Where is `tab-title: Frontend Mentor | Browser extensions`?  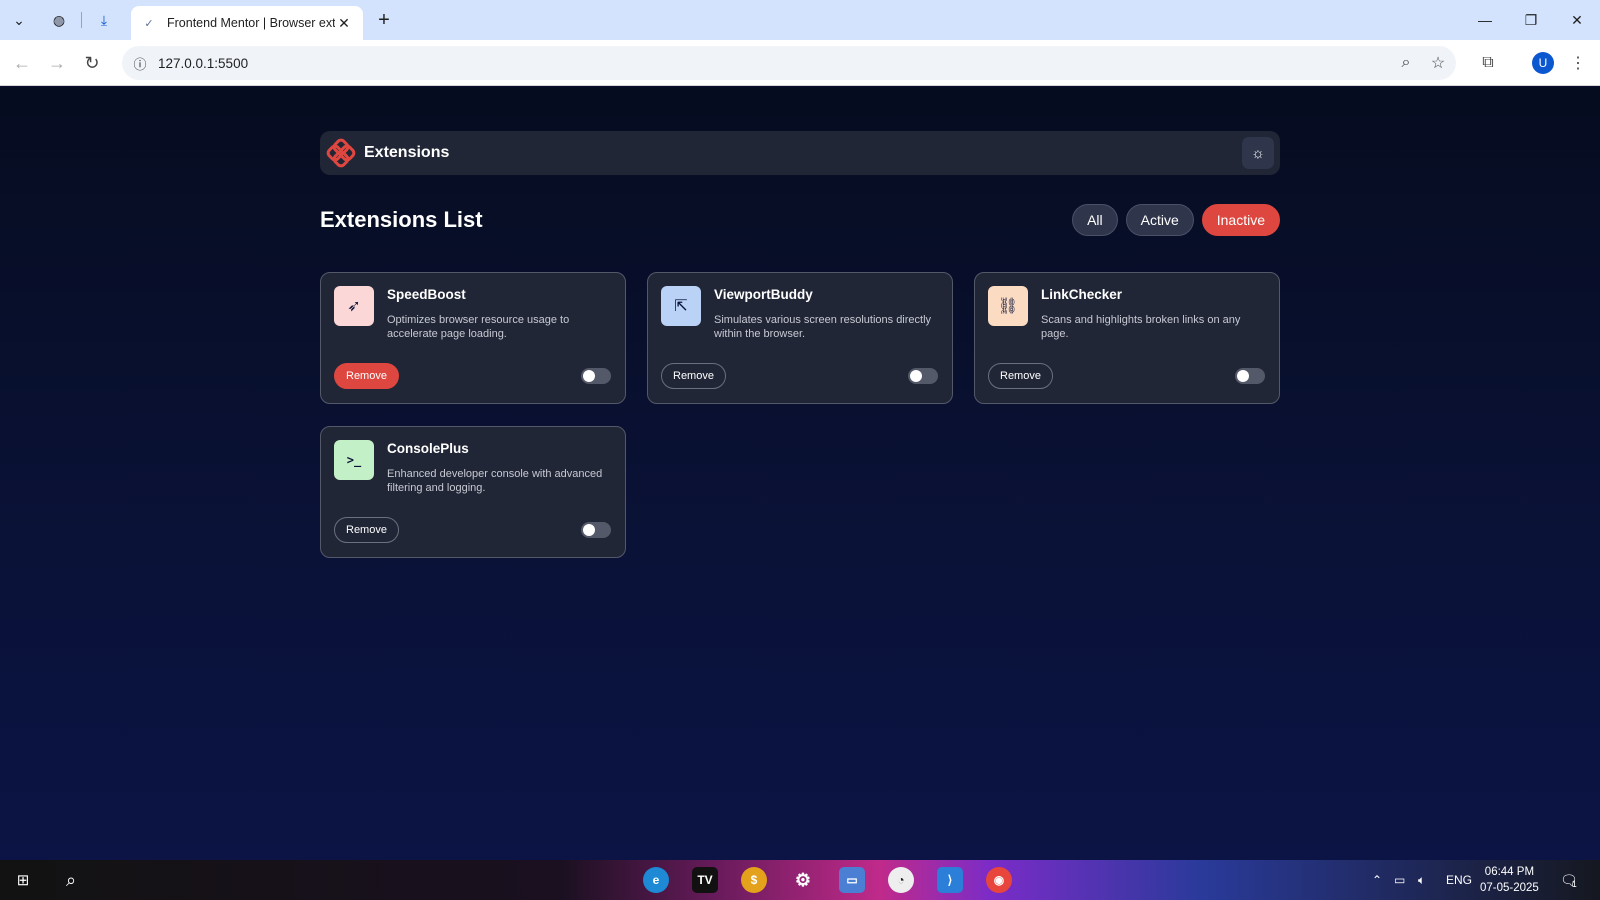 tab-title: Frontend Mentor | Browser extensions is located at coordinates (251, 23).